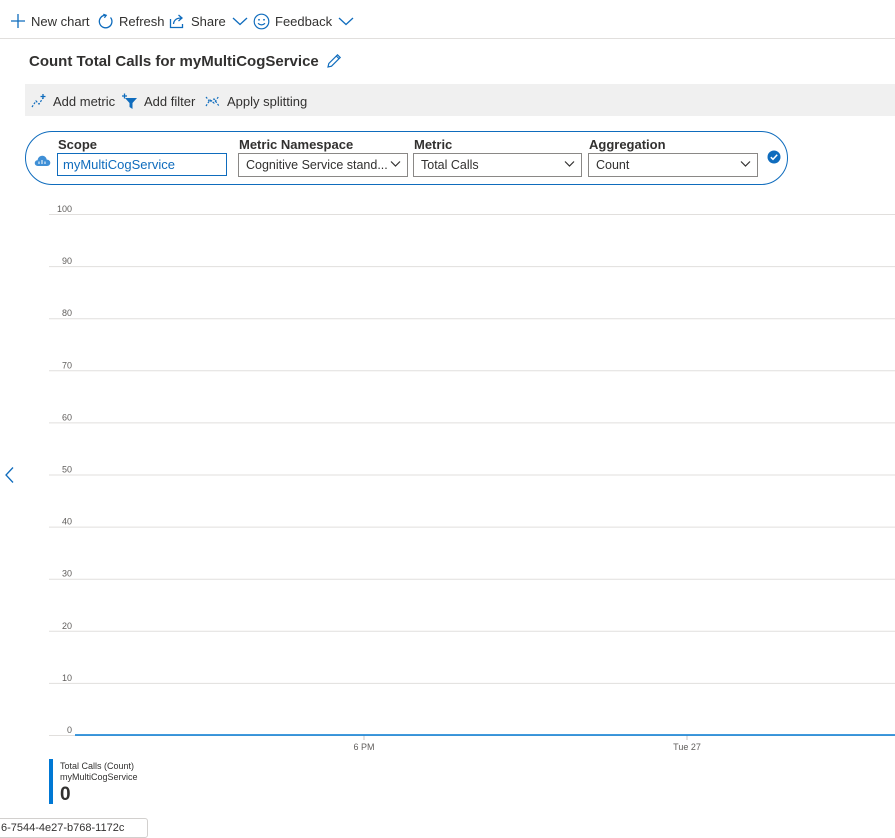 The height and width of the screenshot is (838, 895). I want to click on scope-input: myMultiCogService, so click(142, 164).